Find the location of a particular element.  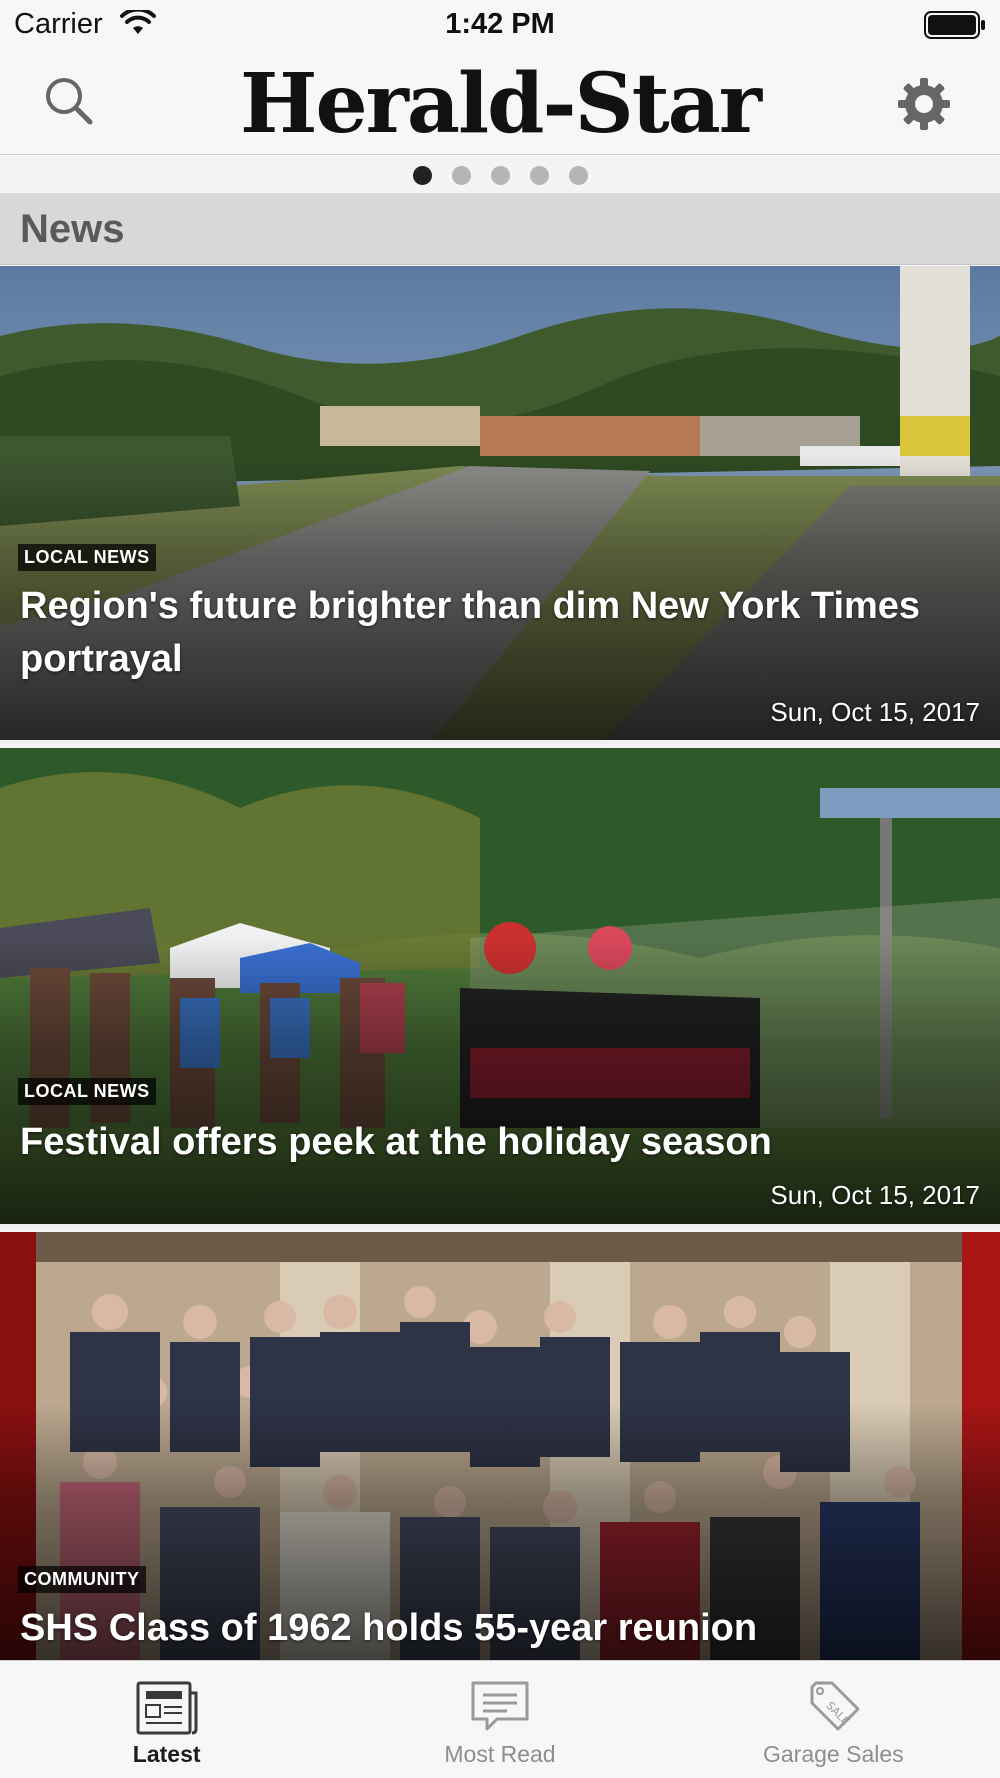

tab-label: Most Read is located at coordinates (500, 1754).